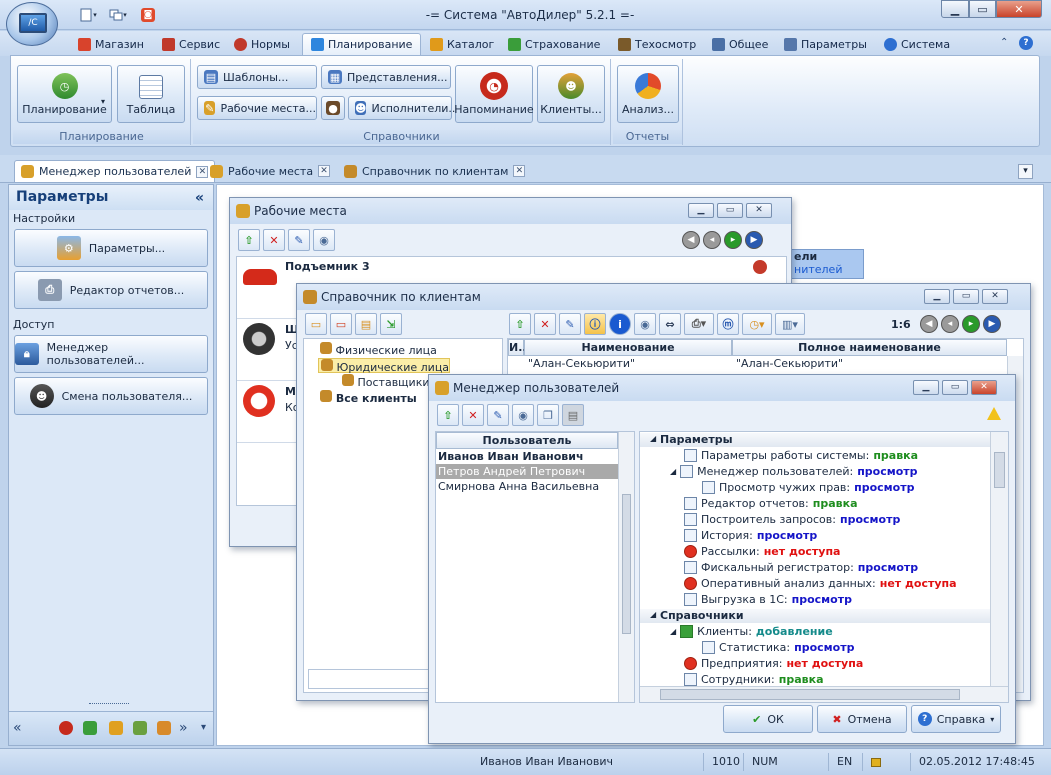 This screenshot has height=775, width=1051. What do you see at coordinates (824, 694) in the screenshot?
I see `perm-horizontal-scrollbar` at bounding box center [824, 694].